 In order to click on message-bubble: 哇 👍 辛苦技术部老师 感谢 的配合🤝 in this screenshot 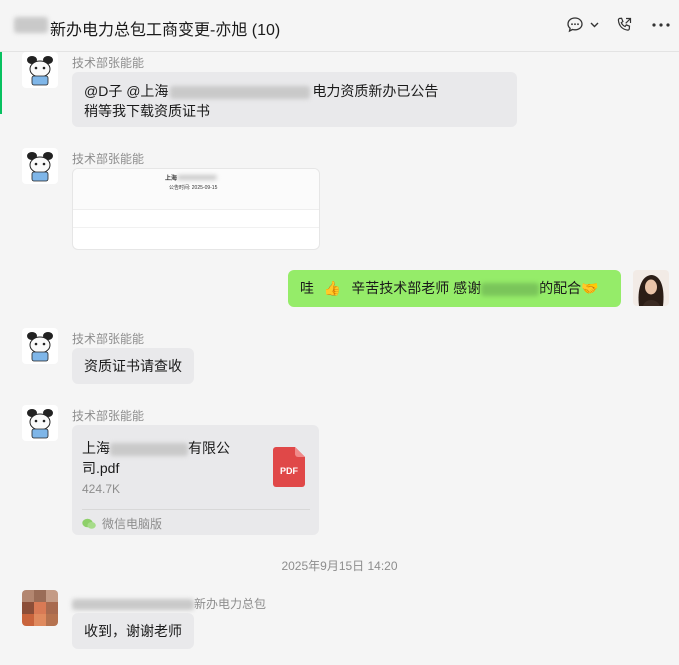, I will do `click(454, 288)`.